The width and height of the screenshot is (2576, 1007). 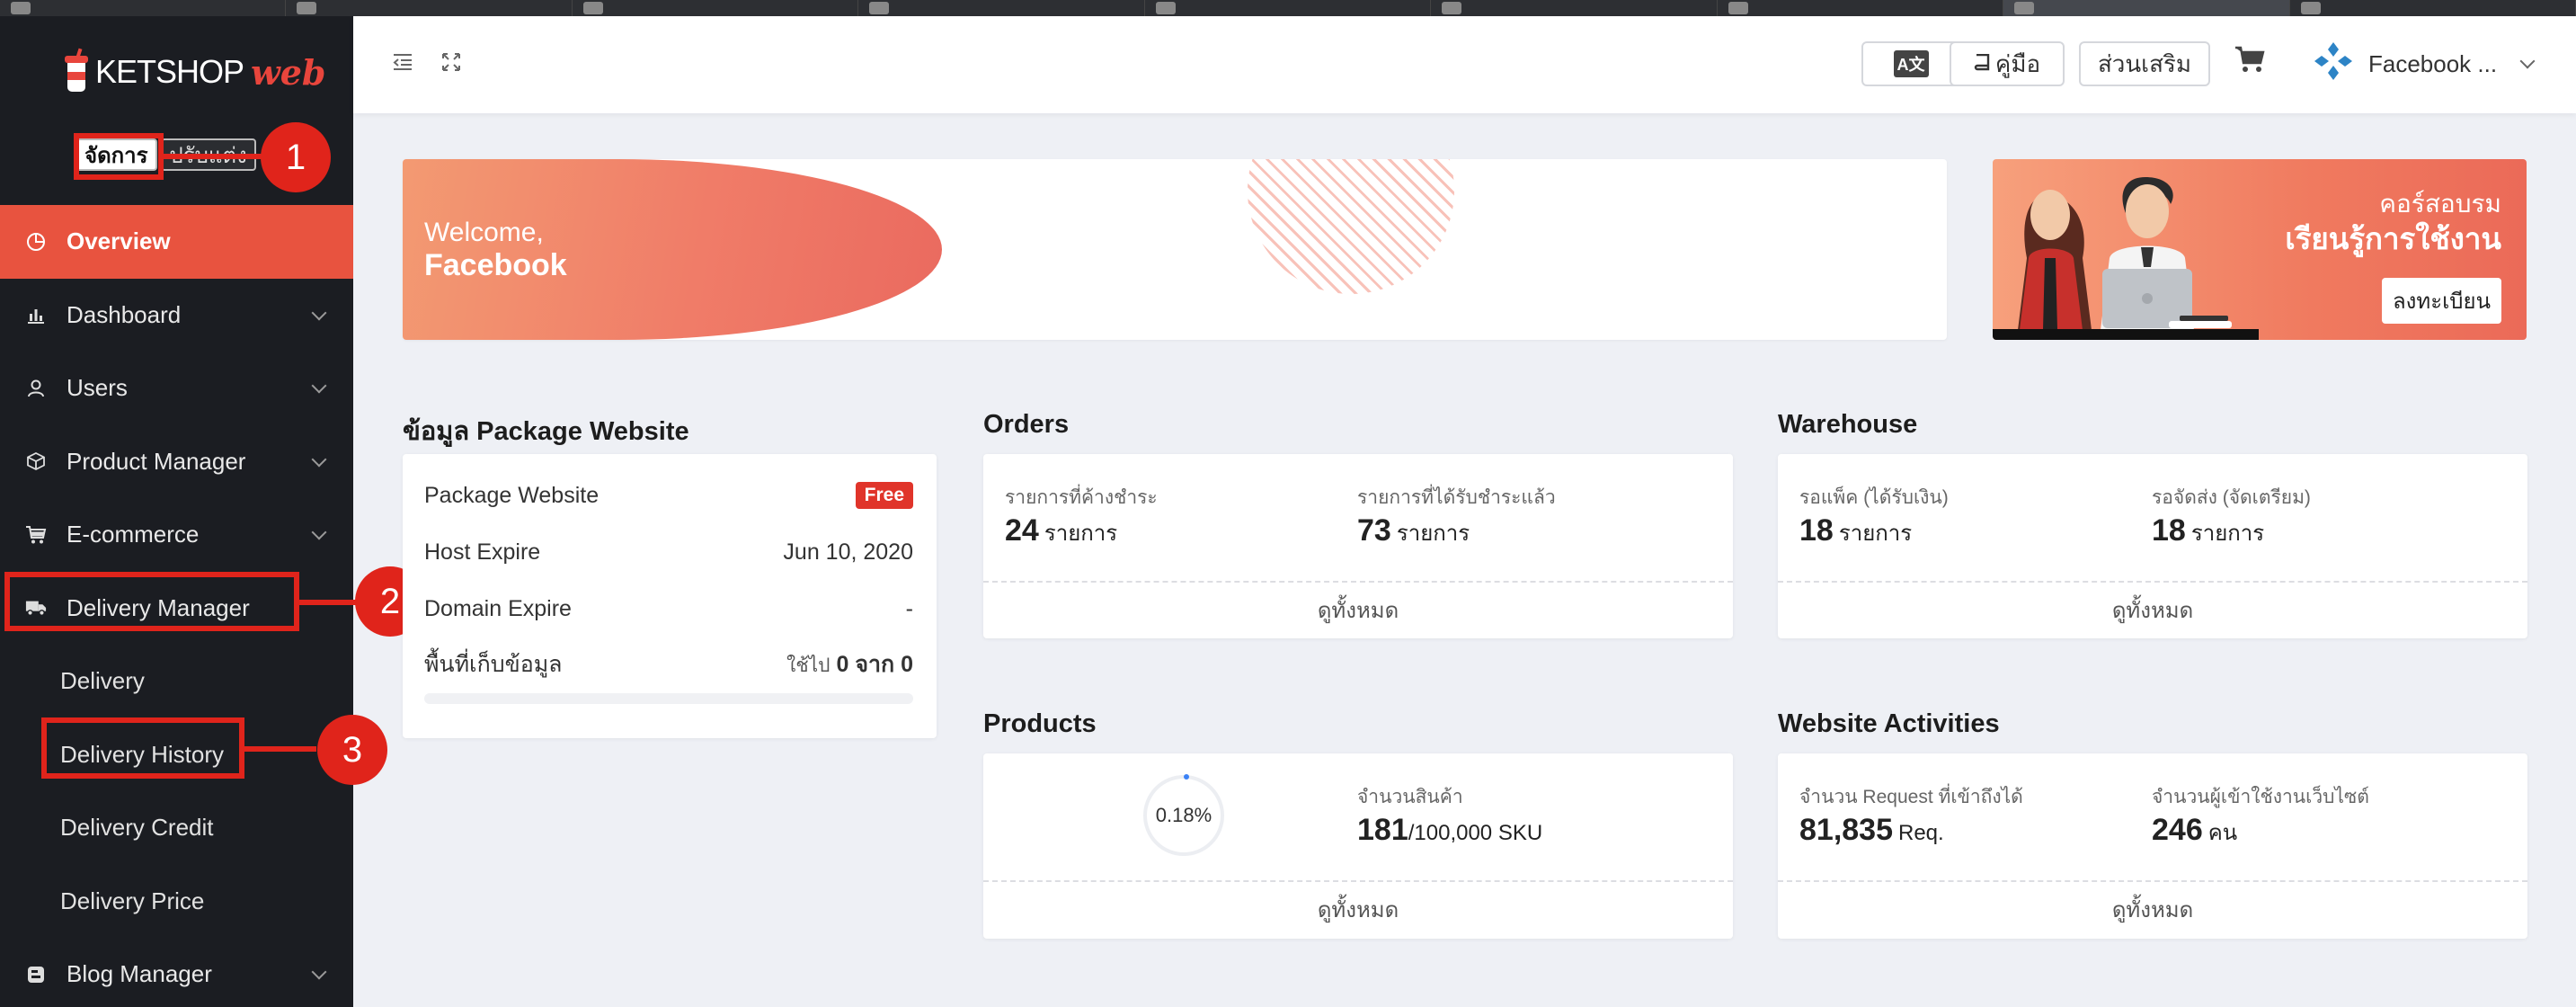 I want to click on visitors-label: จำนวนผู้เข้าใช้งานเว็บไซต์, so click(x=2260, y=797).